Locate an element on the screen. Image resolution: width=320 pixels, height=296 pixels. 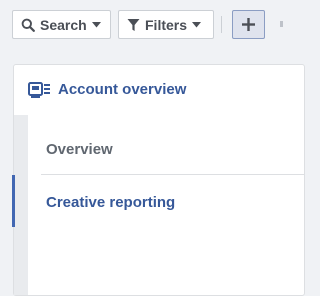
toolbar-divider is located at coordinates (221, 24).